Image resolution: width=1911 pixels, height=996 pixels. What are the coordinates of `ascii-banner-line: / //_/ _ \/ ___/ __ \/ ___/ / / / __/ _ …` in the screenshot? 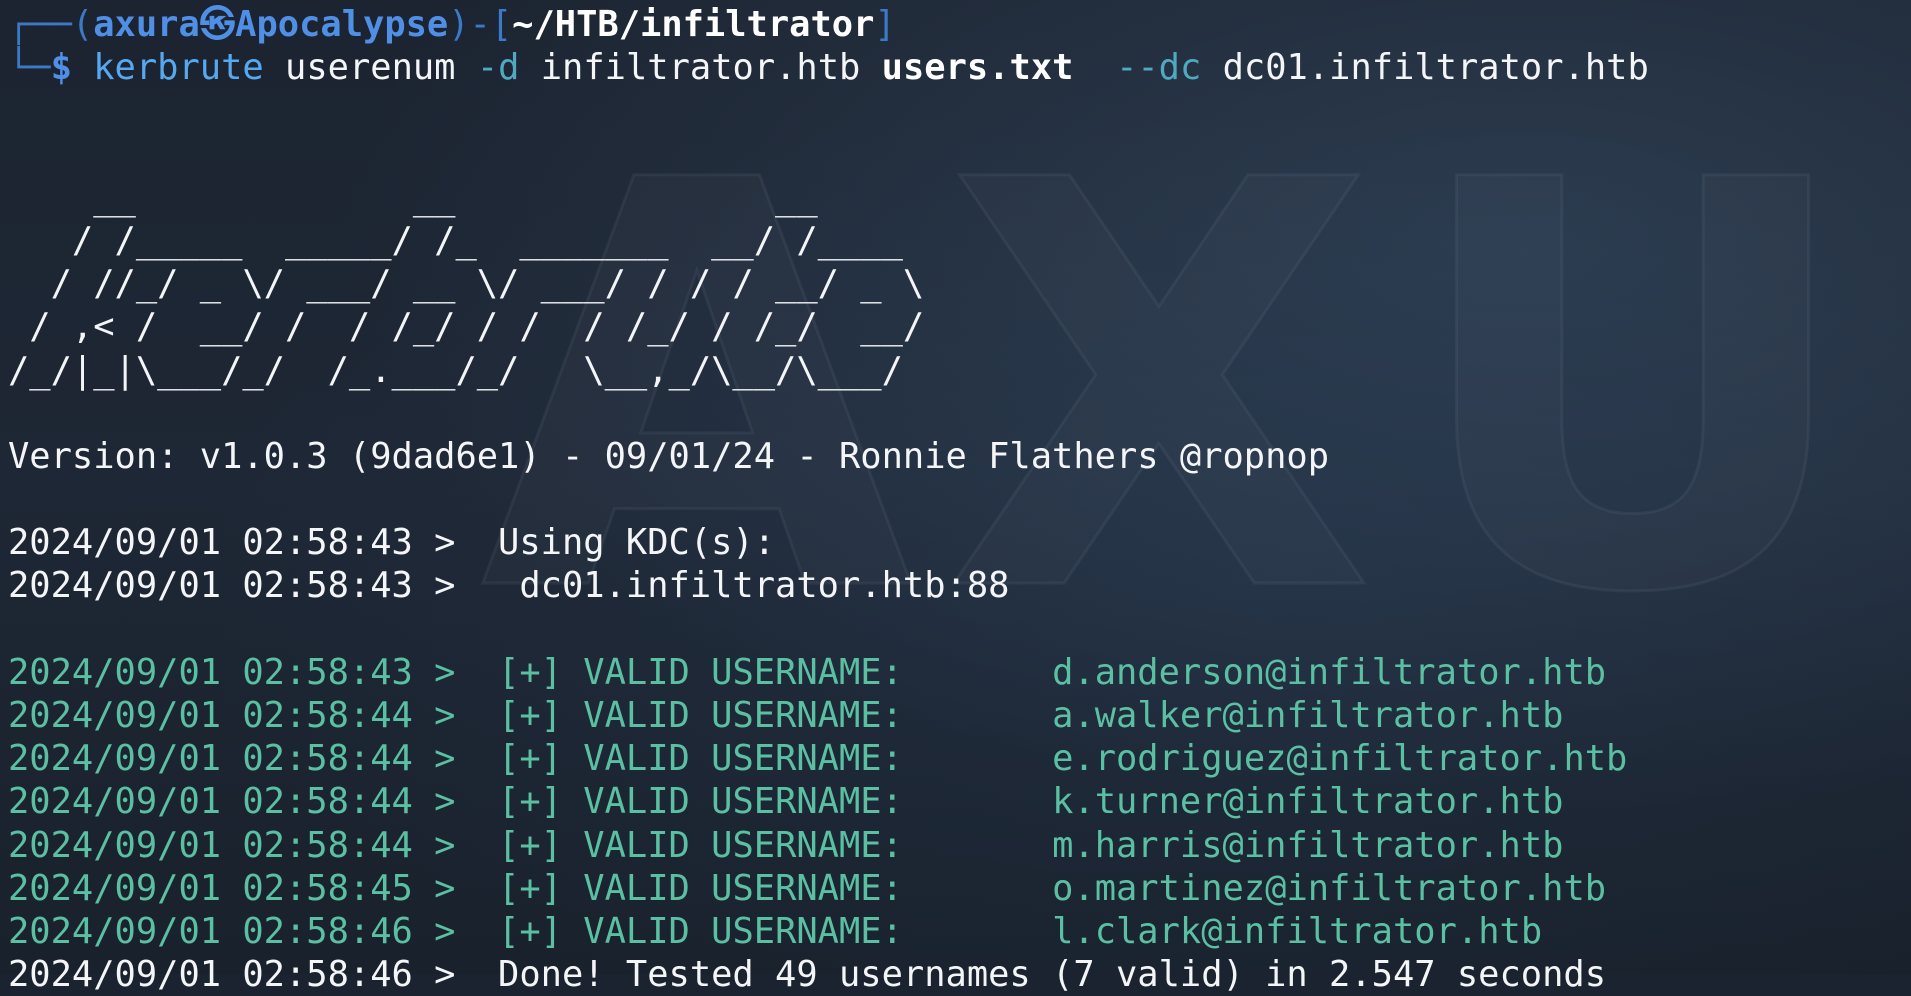 It's located at (466, 284).